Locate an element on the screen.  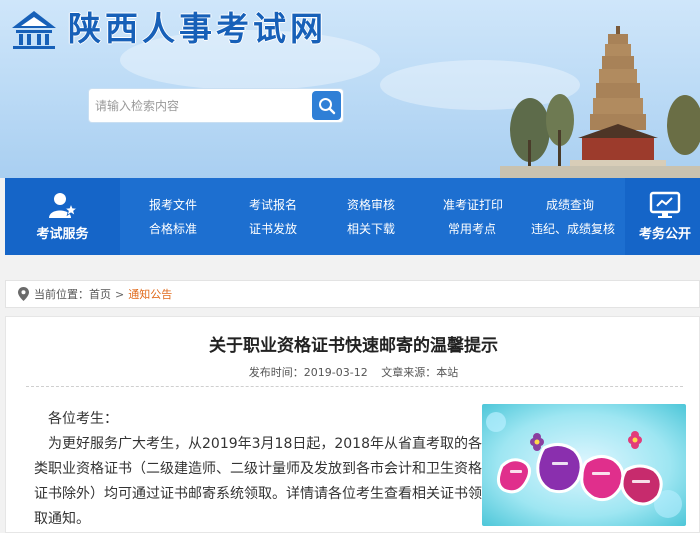
nav-link-pass-standard: 合格标准 is located at coordinates (173, 228).